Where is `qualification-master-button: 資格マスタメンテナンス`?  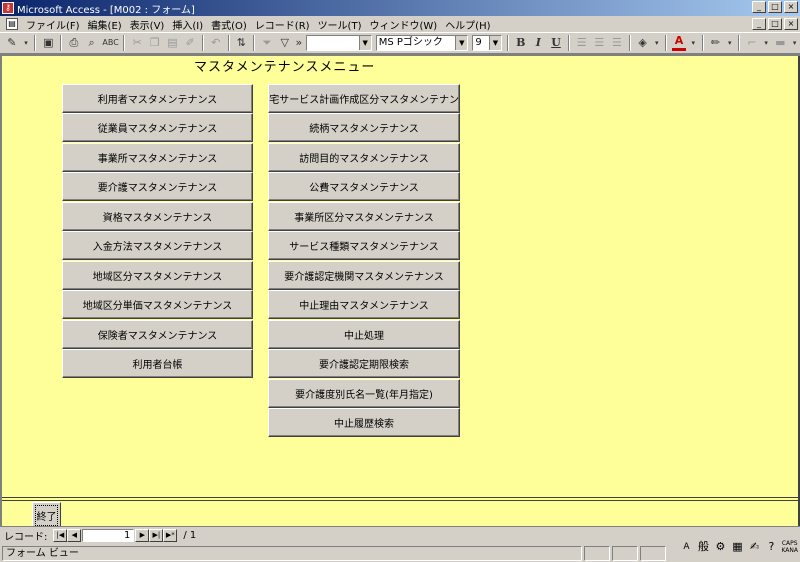 qualification-master-button: 資格マスタメンテナンス is located at coordinates (157, 216).